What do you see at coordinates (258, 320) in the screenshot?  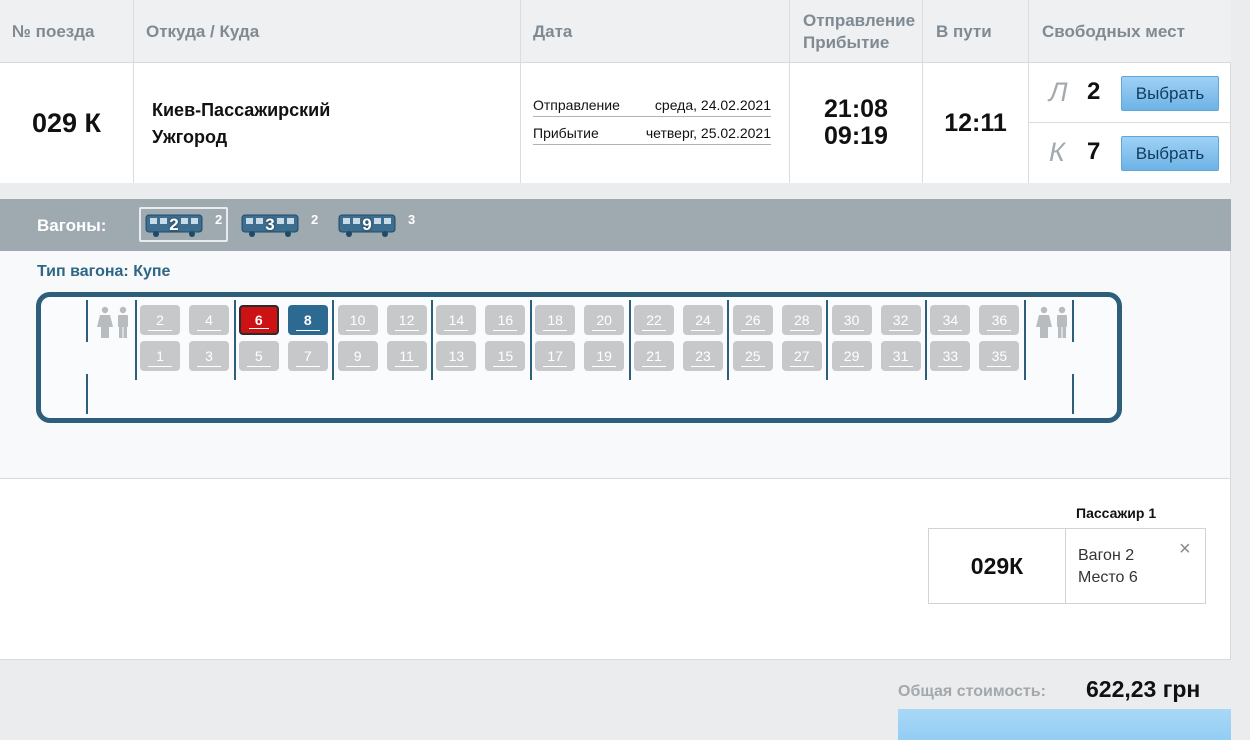 I see `seat-6: 6` at bounding box center [258, 320].